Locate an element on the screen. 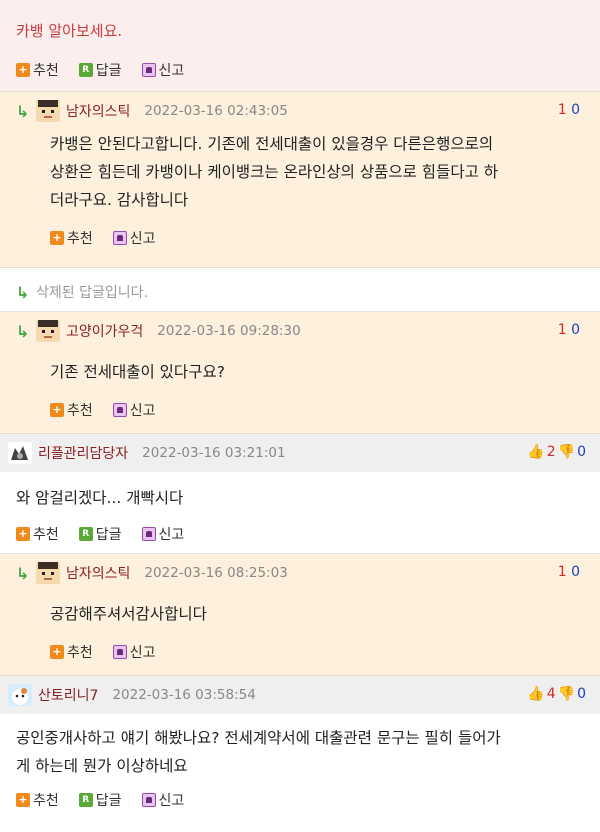  post-actions: + 추천 R 답글 신고 is located at coordinates (100, 70).